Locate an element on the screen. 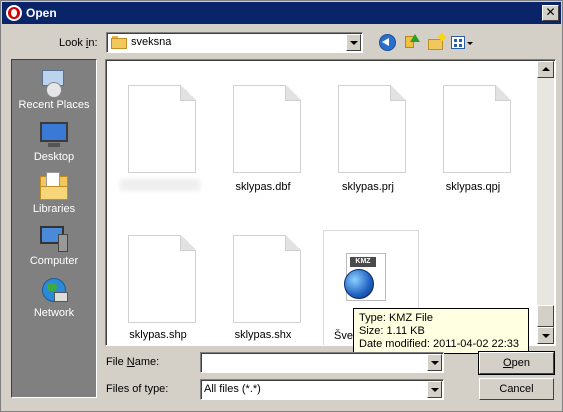 The image size is (563, 412). file-name-input is located at coordinates (322, 362).